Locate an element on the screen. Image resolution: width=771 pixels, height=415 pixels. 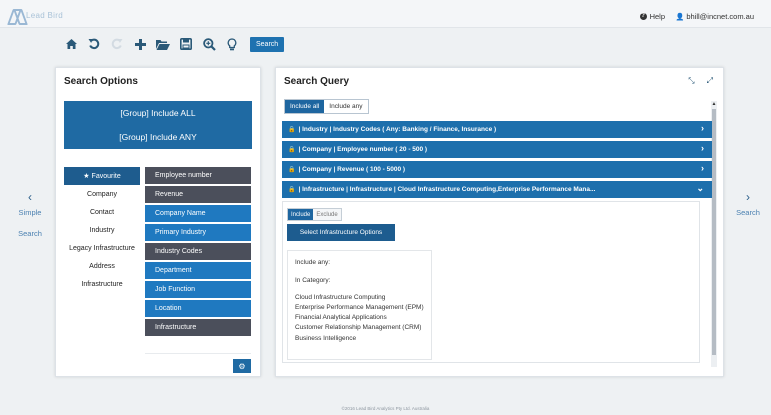
help-link: ? Help is located at coordinates (652, 16).